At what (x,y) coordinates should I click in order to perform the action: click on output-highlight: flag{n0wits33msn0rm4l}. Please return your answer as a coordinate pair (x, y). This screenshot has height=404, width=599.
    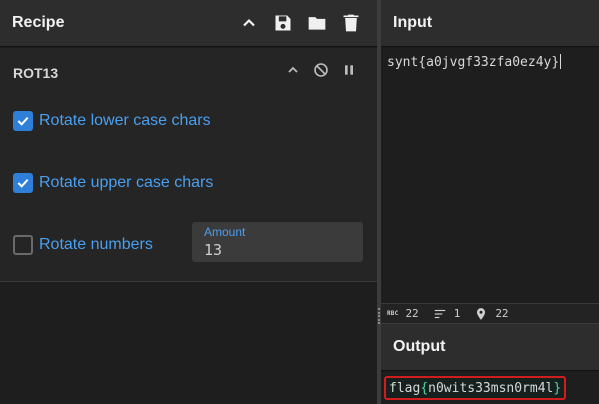
    Looking at the image, I should click on (475, 388).